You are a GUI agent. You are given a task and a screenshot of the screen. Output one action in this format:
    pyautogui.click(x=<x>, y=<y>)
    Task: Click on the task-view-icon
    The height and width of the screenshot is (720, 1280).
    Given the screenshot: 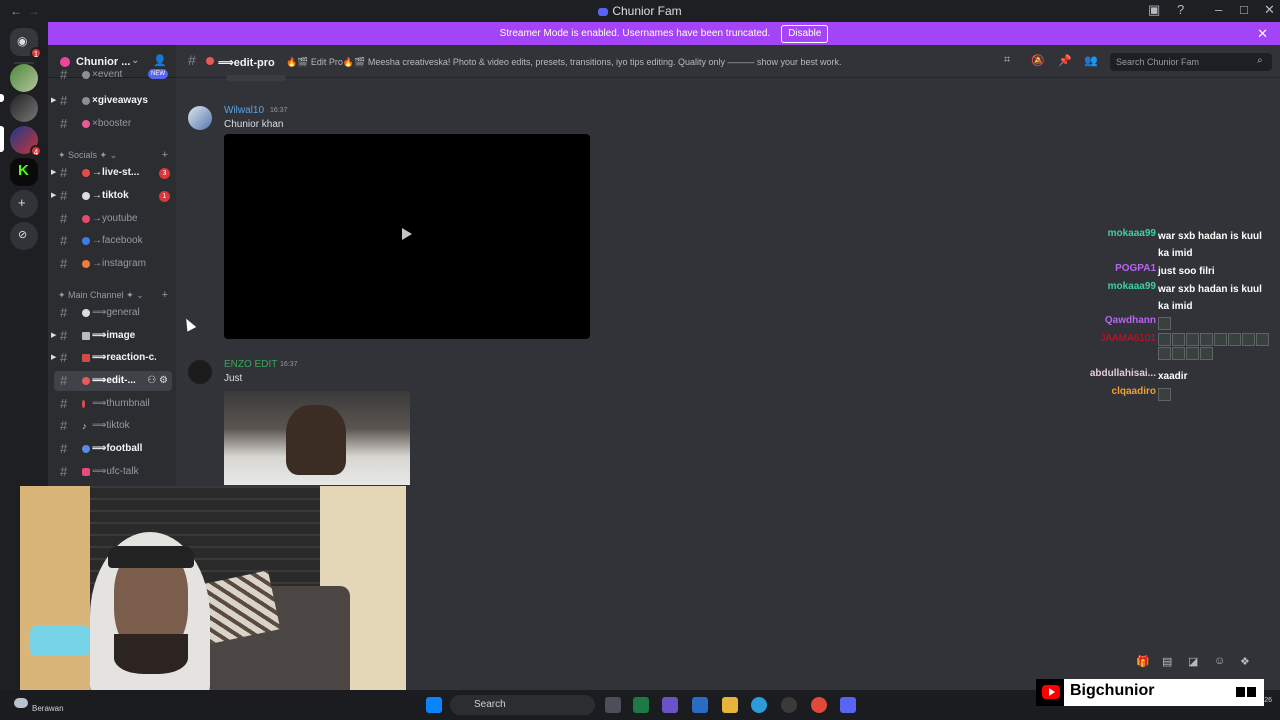 What is the action you would take?
    pyautogui.click(x=613, y=705)
    